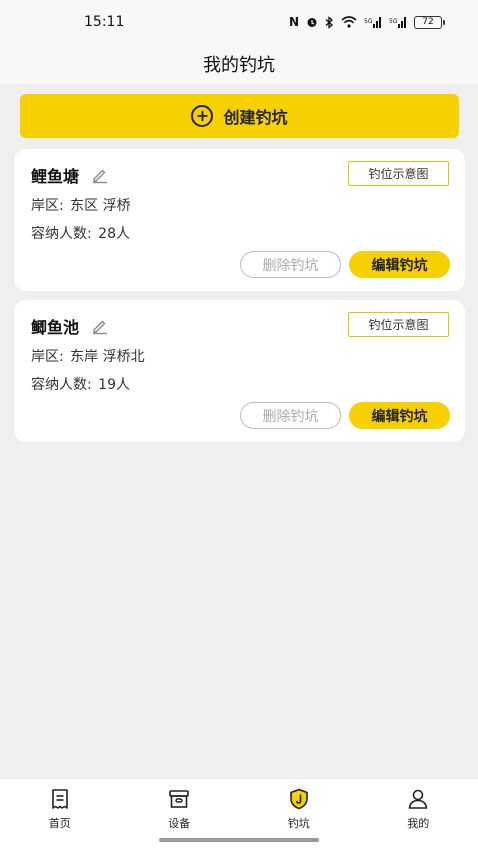 This screenshot has width=478, height=850. I want to click on pond-name: 鲤鱼塘, so click(55, 176).